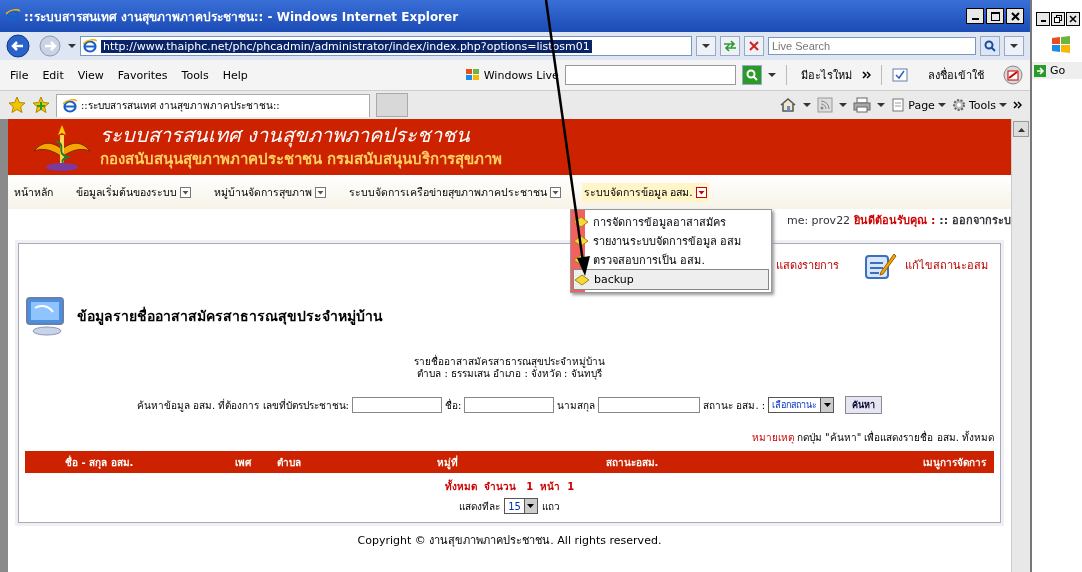  Describe the element at coordinates (235, 75) in the screenshot. I see `menu-item: Help` at that location.